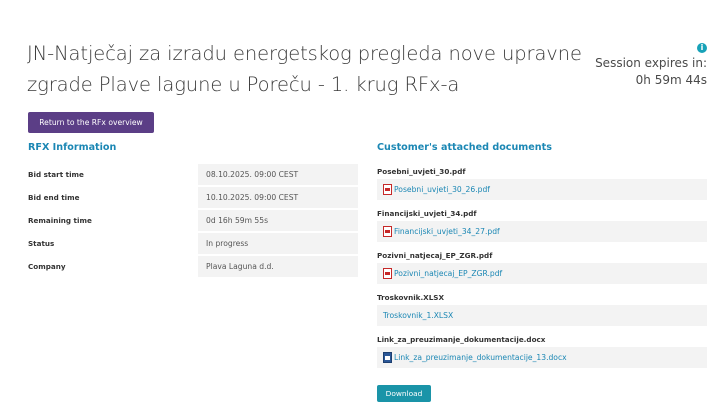 This screenshot has width=719, height=415. Describe the element at coordinates (56, 174) in the screenshot. I see `rfx-label: Bid start time` at that location.